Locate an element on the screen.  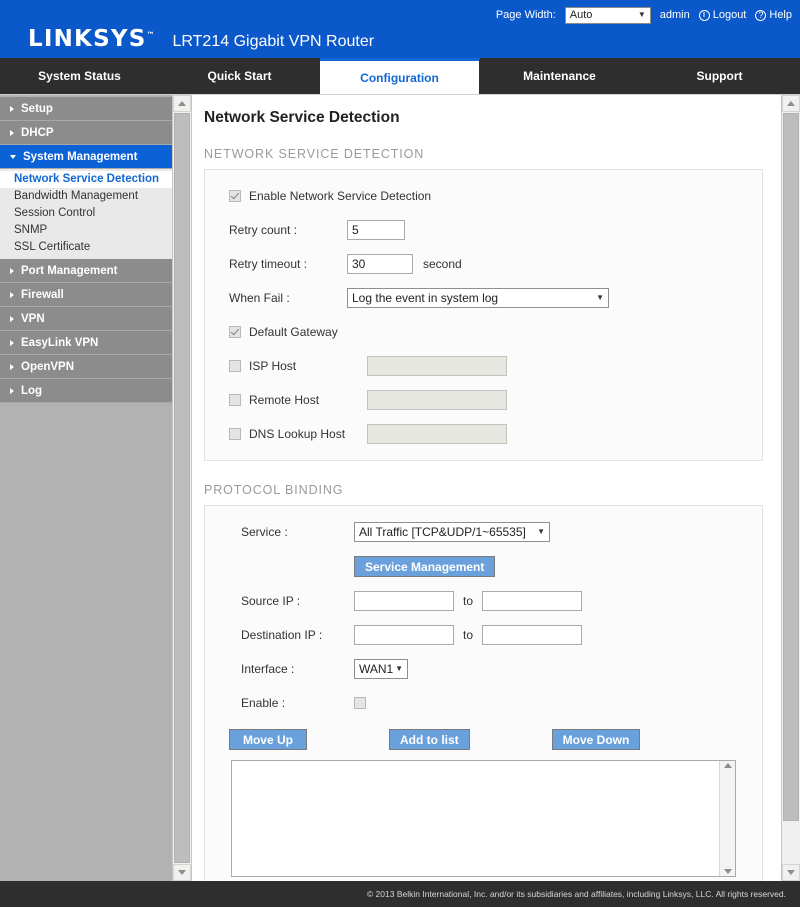
page-width-value: Auto is located at coordinates (581, 15).